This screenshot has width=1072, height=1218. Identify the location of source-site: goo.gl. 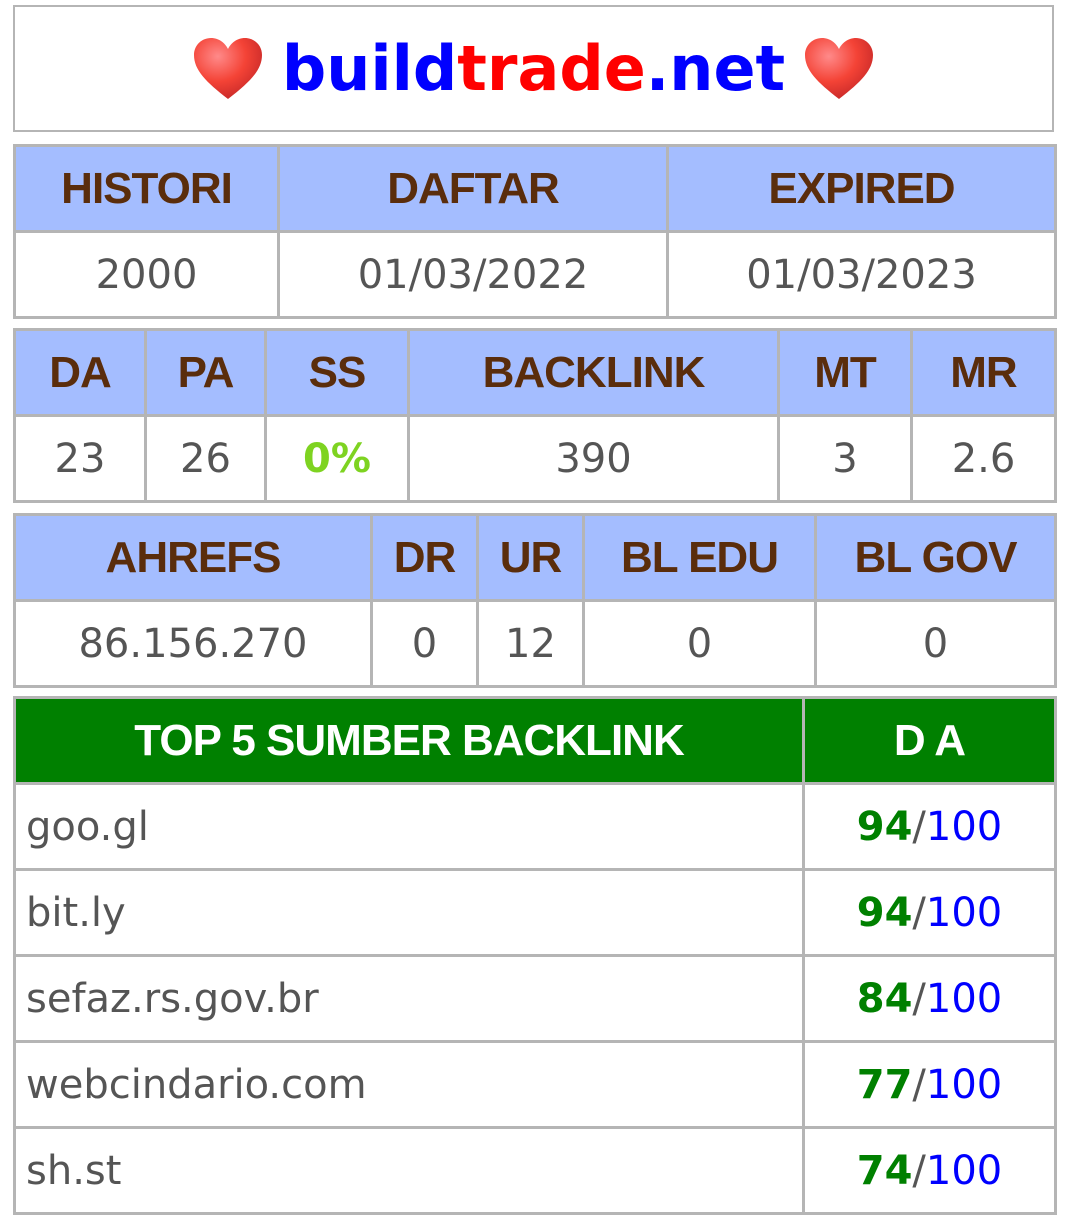
(409, 826).